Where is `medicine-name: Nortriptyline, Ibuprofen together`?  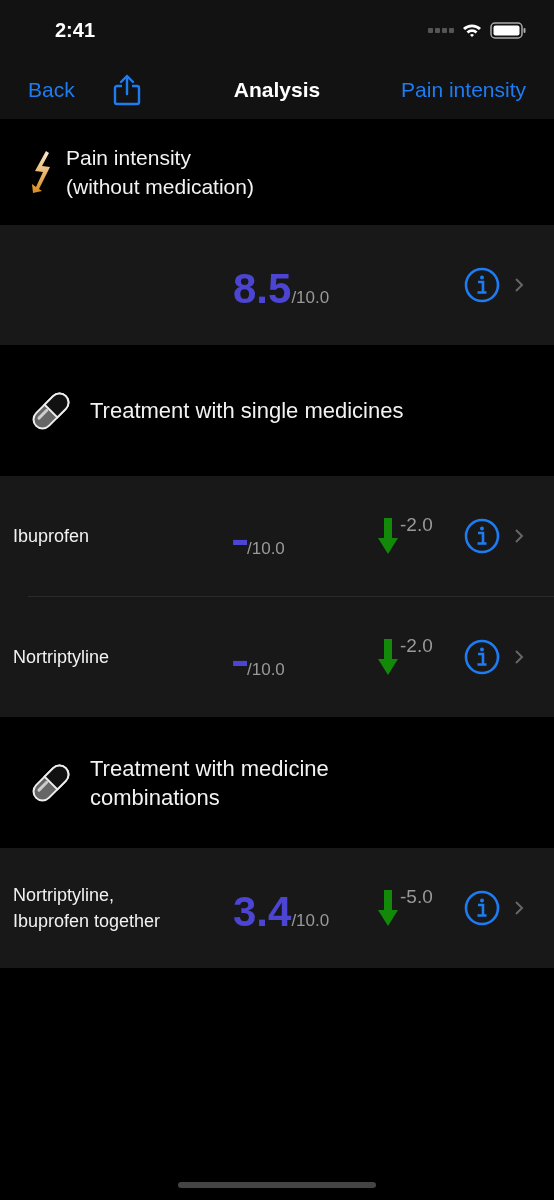 medicine-name: Nortriptyline, Ibuprofen together is located at coordinates (87, 908).